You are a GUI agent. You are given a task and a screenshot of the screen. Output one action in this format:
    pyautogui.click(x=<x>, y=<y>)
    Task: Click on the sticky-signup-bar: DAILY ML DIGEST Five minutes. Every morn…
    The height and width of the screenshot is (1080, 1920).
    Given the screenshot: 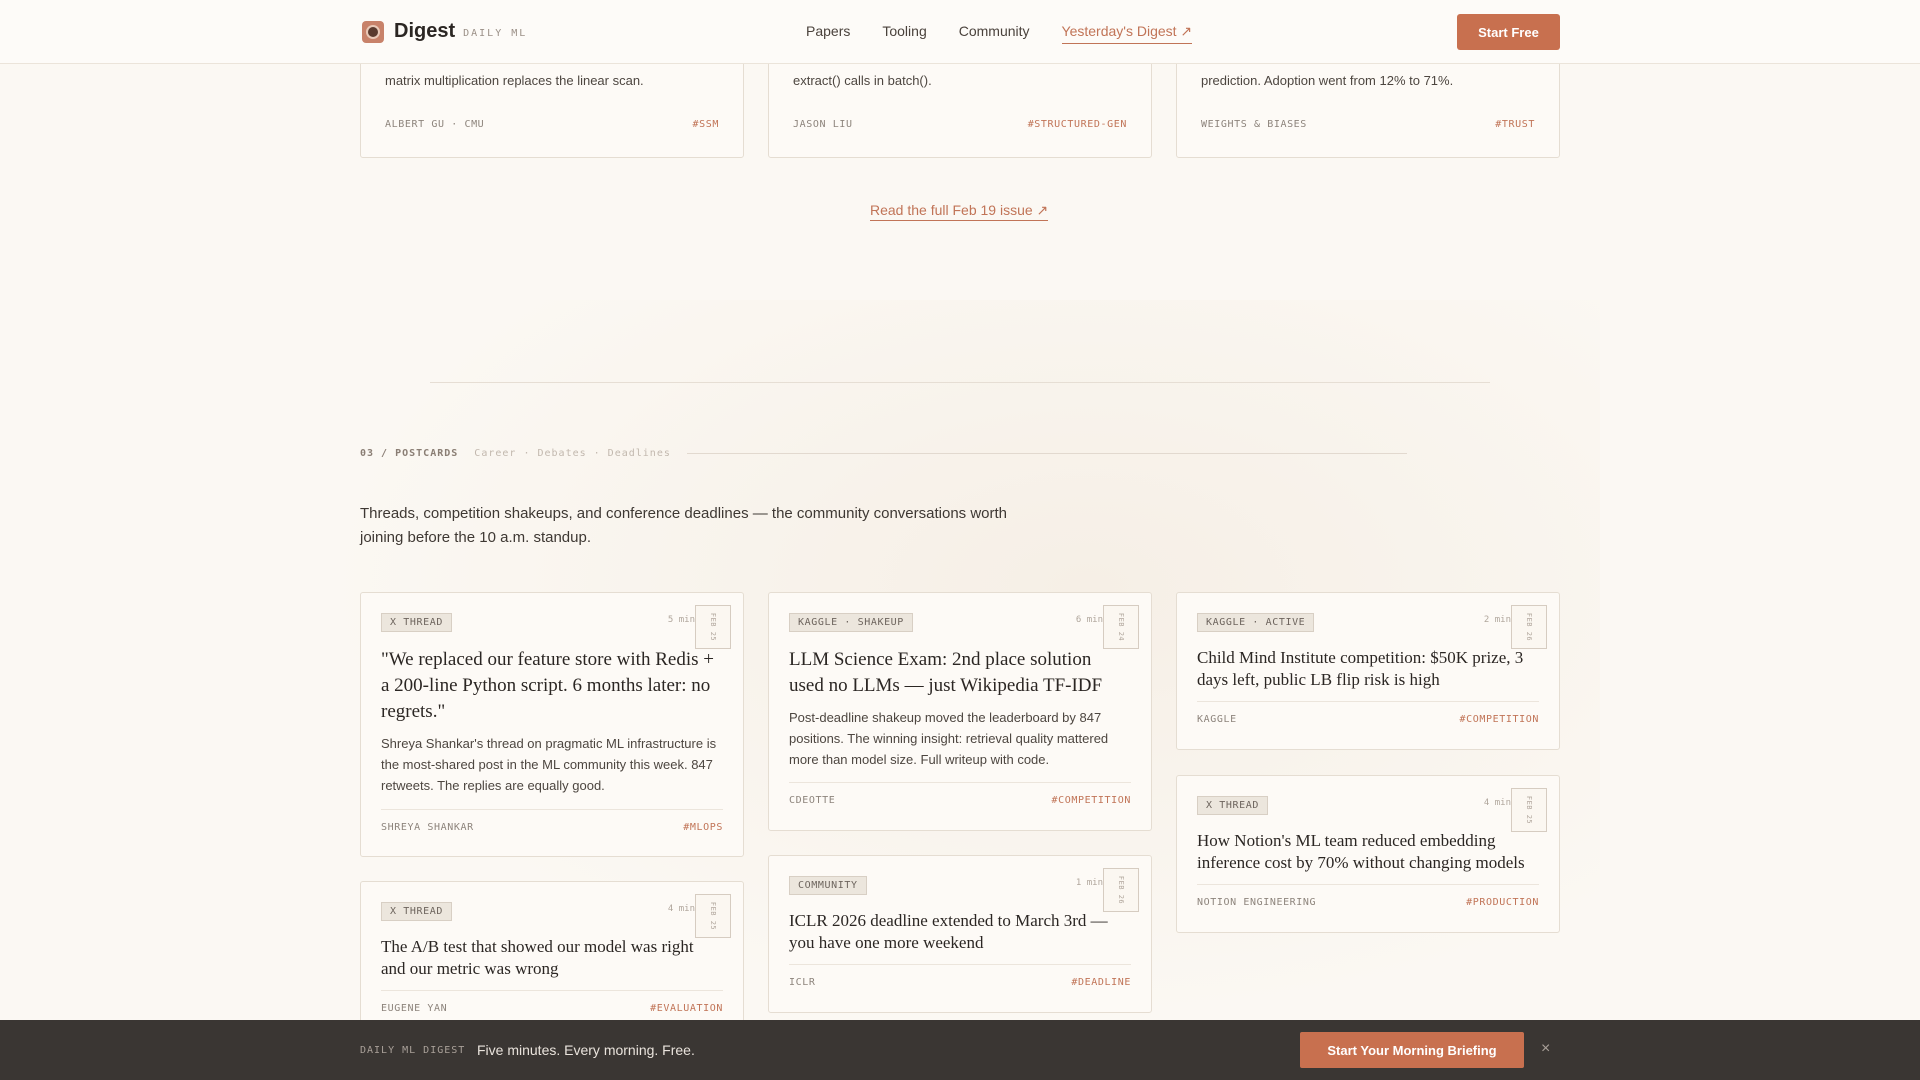 What is the action you would take?
    pyautogui.click(x=960, y=1050)
    